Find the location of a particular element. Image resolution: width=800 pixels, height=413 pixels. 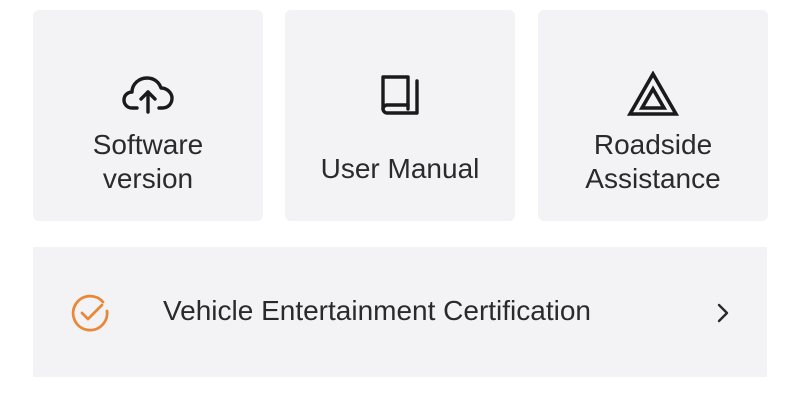

software-version-label: Software version is located at coordinates (148, 161).